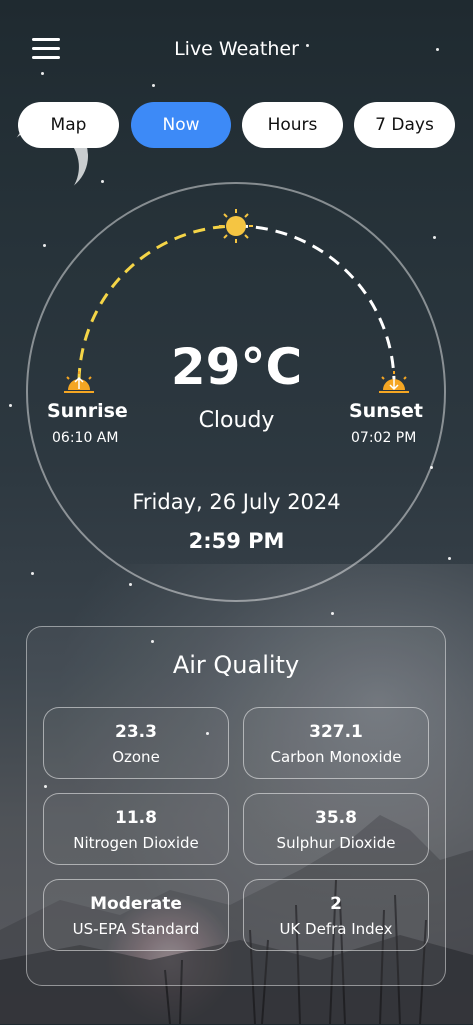  I want to click on aq-label: Sulphur Dioxide, so click(336, 843).